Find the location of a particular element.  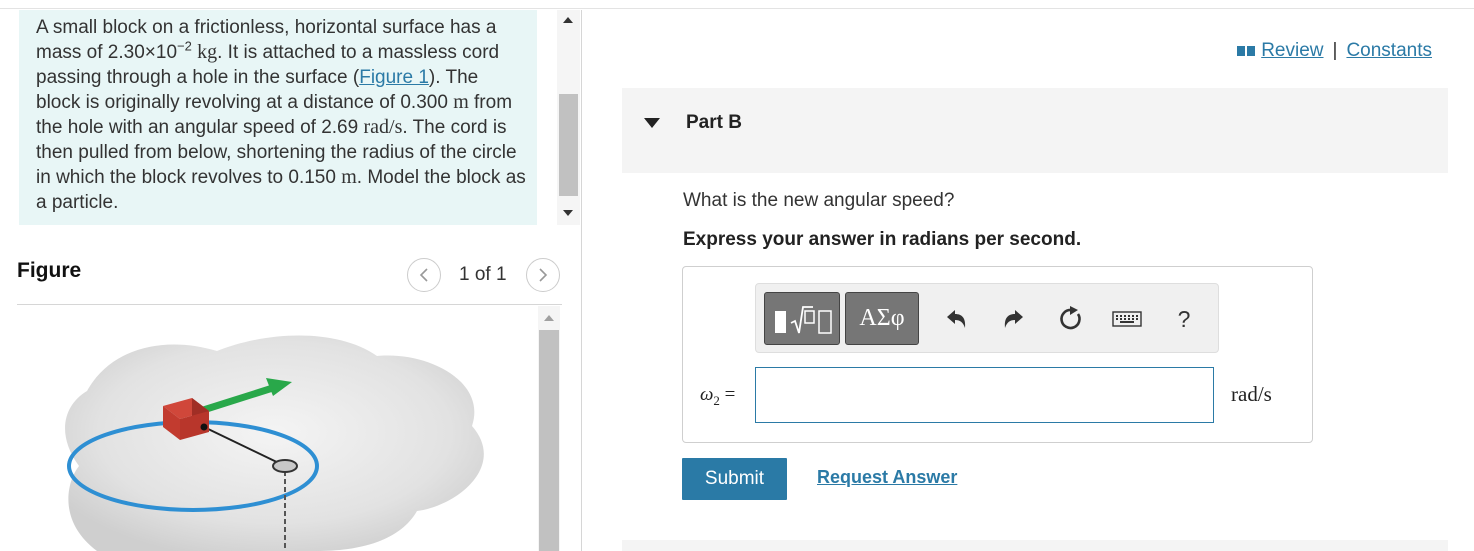

review-link: Review is located at coordinates (1292, 51).